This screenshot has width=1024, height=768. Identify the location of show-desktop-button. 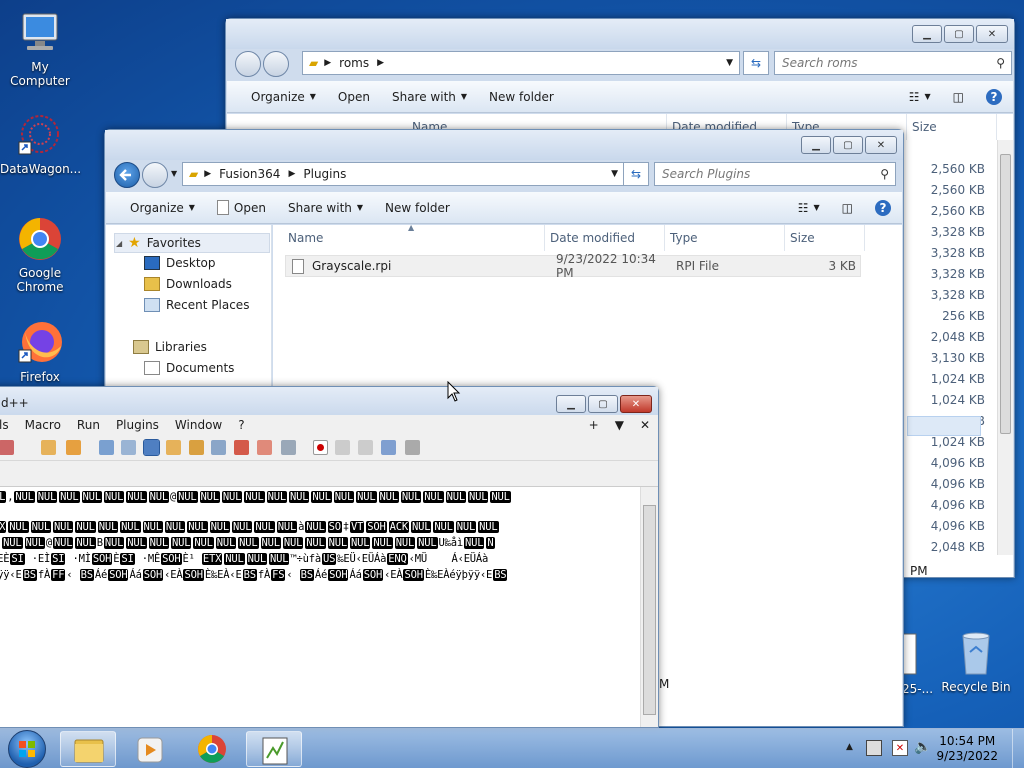
(1018, 748).